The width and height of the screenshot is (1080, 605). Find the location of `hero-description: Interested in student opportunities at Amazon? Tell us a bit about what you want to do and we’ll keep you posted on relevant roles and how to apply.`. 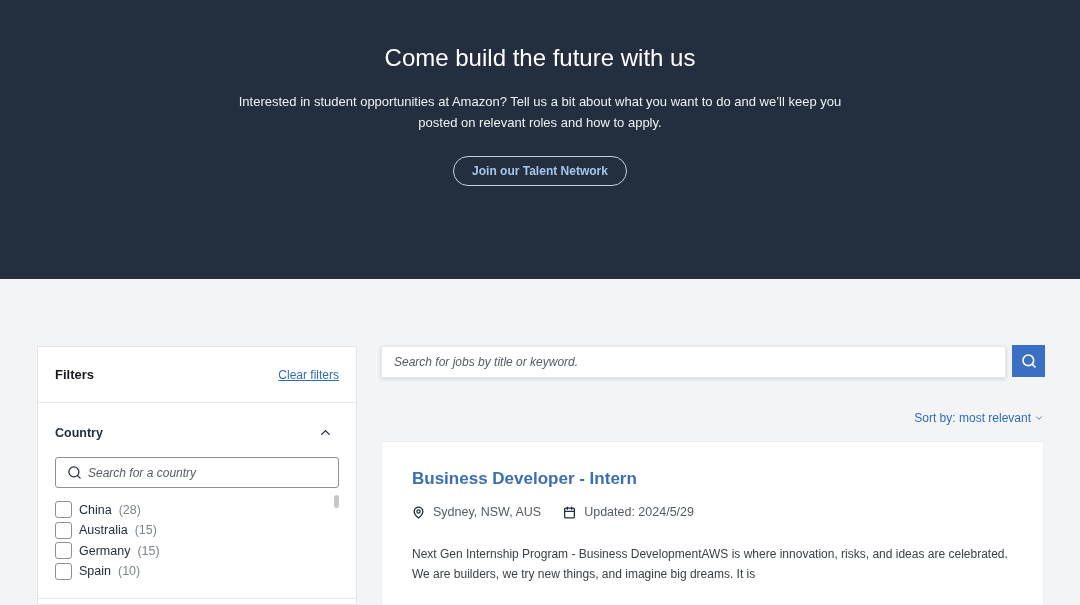

hero-description: Interested in student opportunities at Amazon? Tell us a bit about what you want to do and we’ll keep you posted on relevant roles and how to apply. is located at coordinates (540, 112).